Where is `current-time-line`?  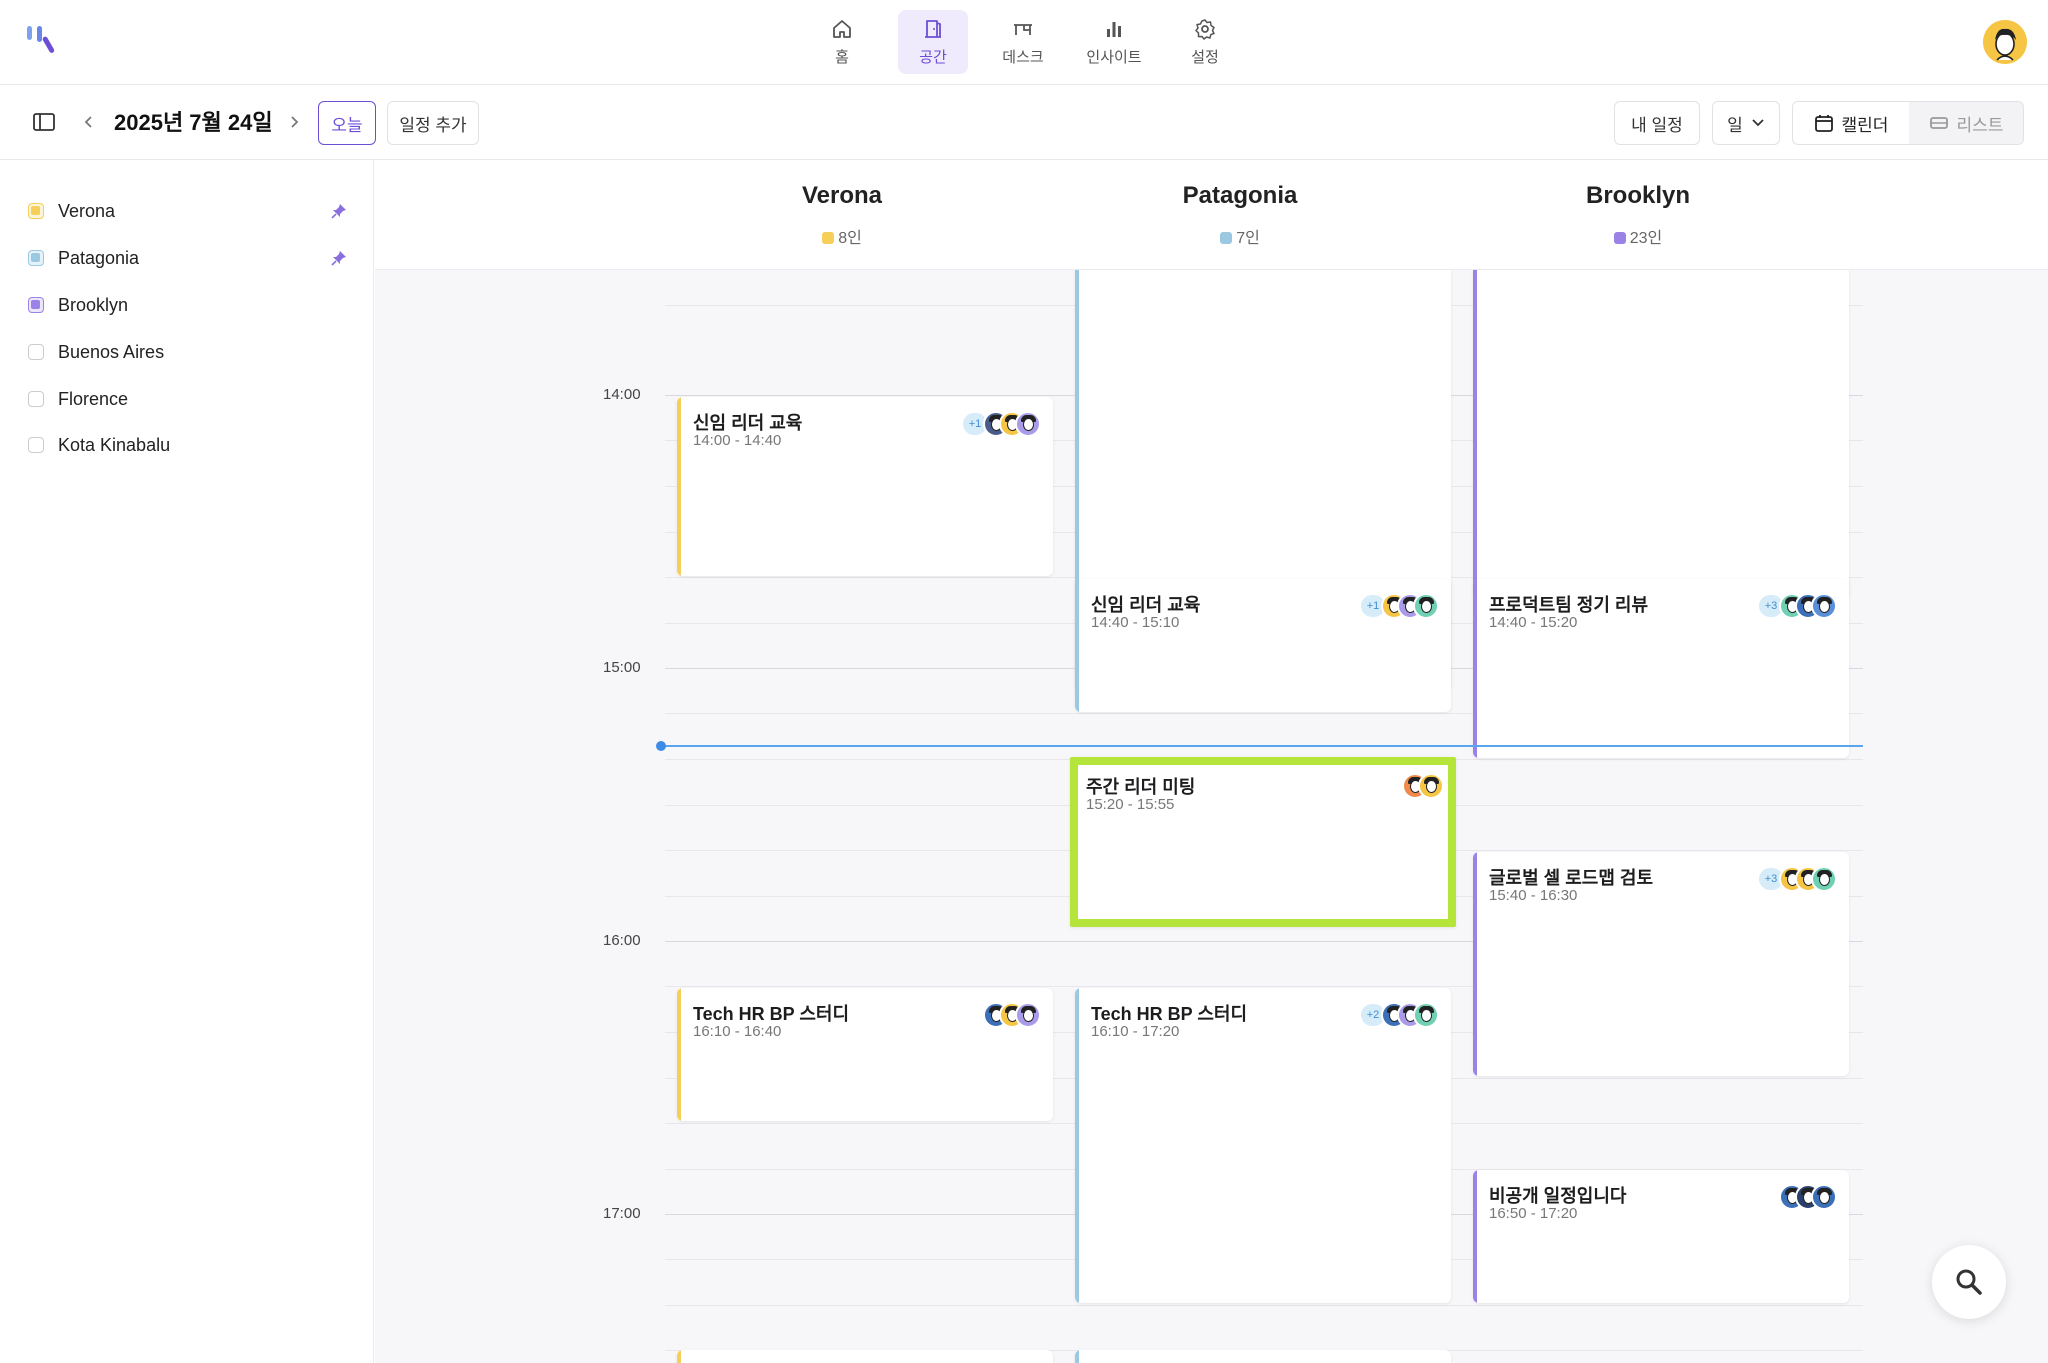
current-time-line is located at coordinates (1262, 746).